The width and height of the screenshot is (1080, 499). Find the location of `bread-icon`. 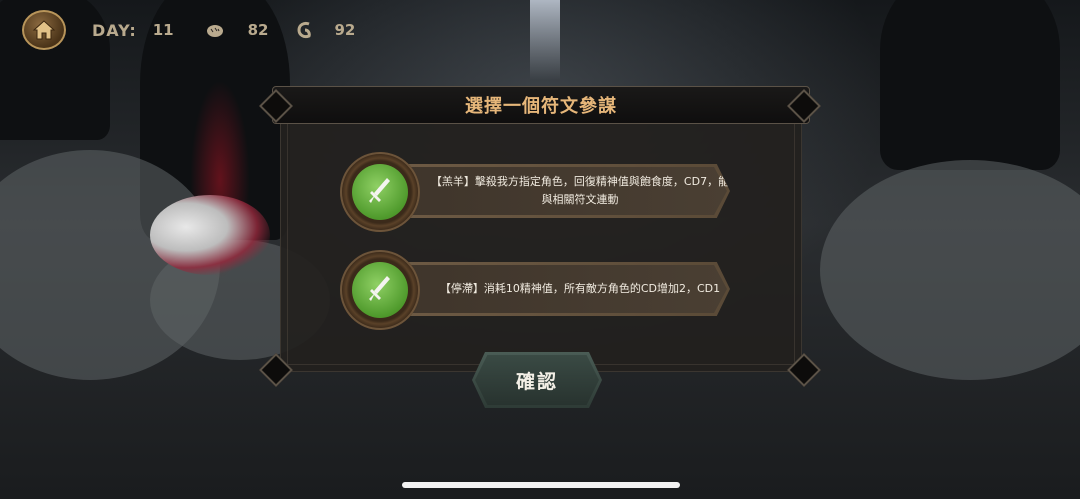

bread-icon is located at coordinates (214, 31).